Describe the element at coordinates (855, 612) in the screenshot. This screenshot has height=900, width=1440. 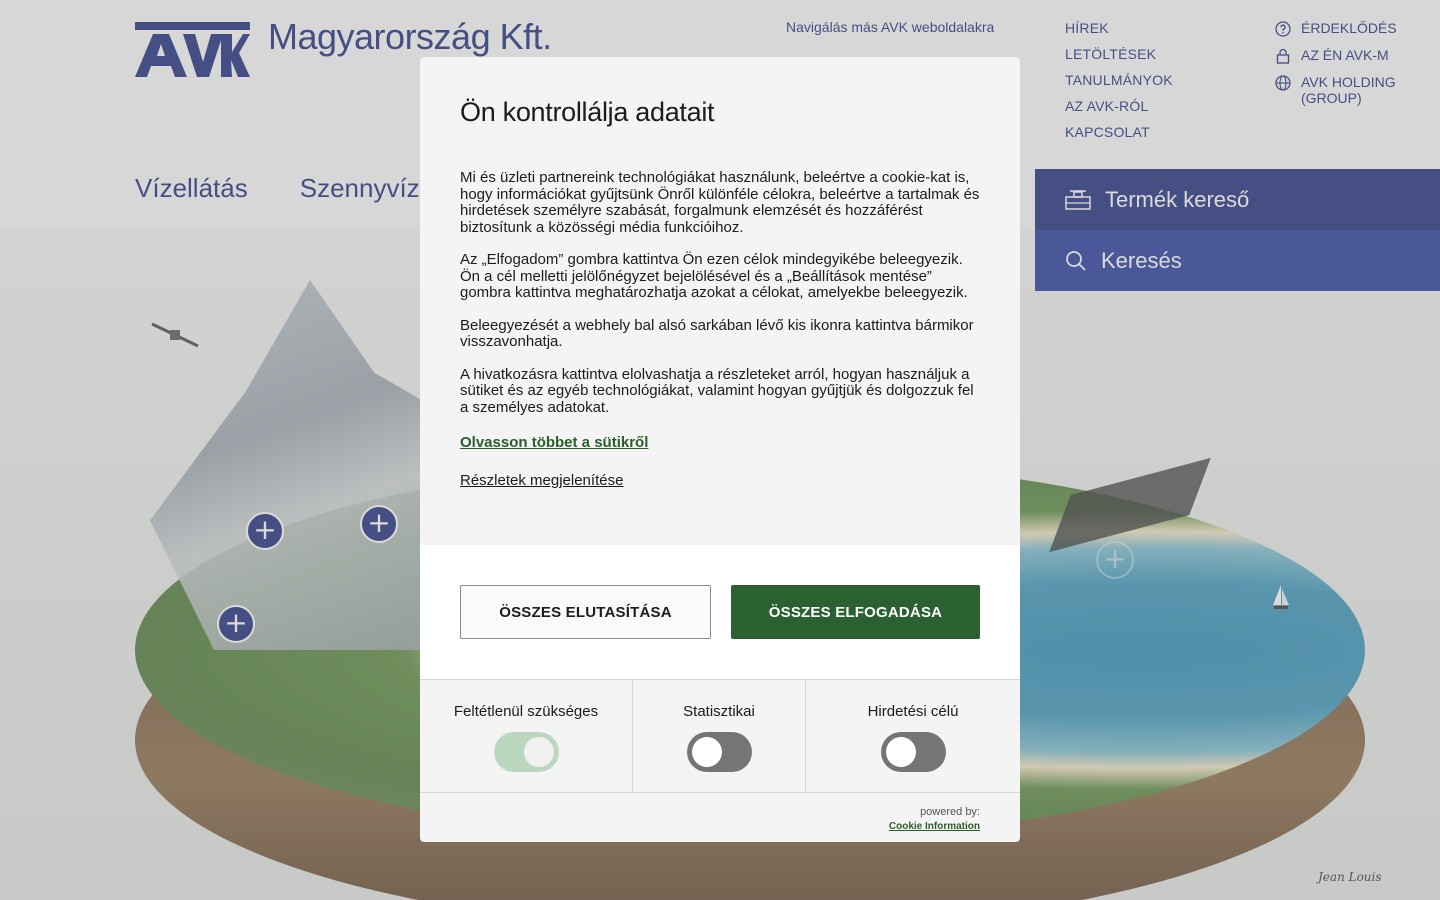
I see `accept-all-button: ÖSSZES ELFOGADÁSA` at that location.